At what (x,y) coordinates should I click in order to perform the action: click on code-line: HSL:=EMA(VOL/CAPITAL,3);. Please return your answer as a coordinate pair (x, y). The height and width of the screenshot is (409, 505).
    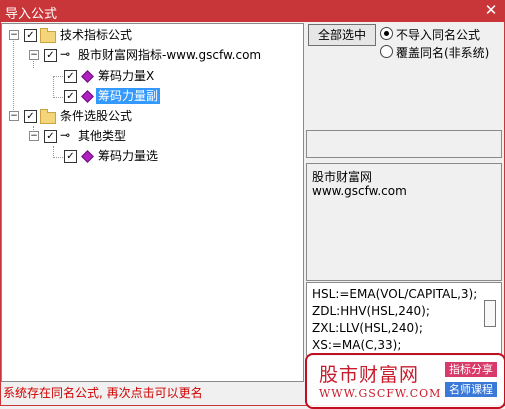
    Looking at the image, I should click on (395, 294).